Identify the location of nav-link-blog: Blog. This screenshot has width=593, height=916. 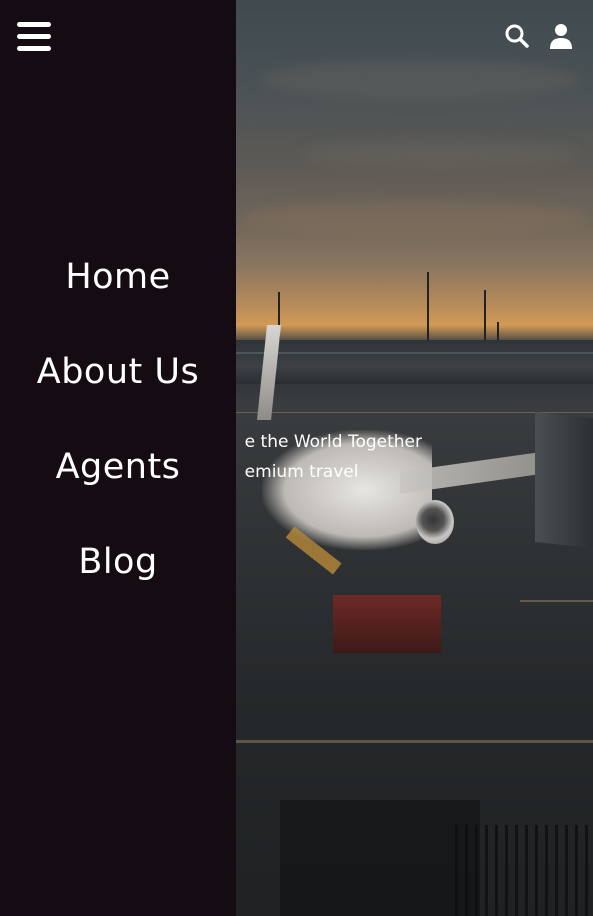
(117, 562).